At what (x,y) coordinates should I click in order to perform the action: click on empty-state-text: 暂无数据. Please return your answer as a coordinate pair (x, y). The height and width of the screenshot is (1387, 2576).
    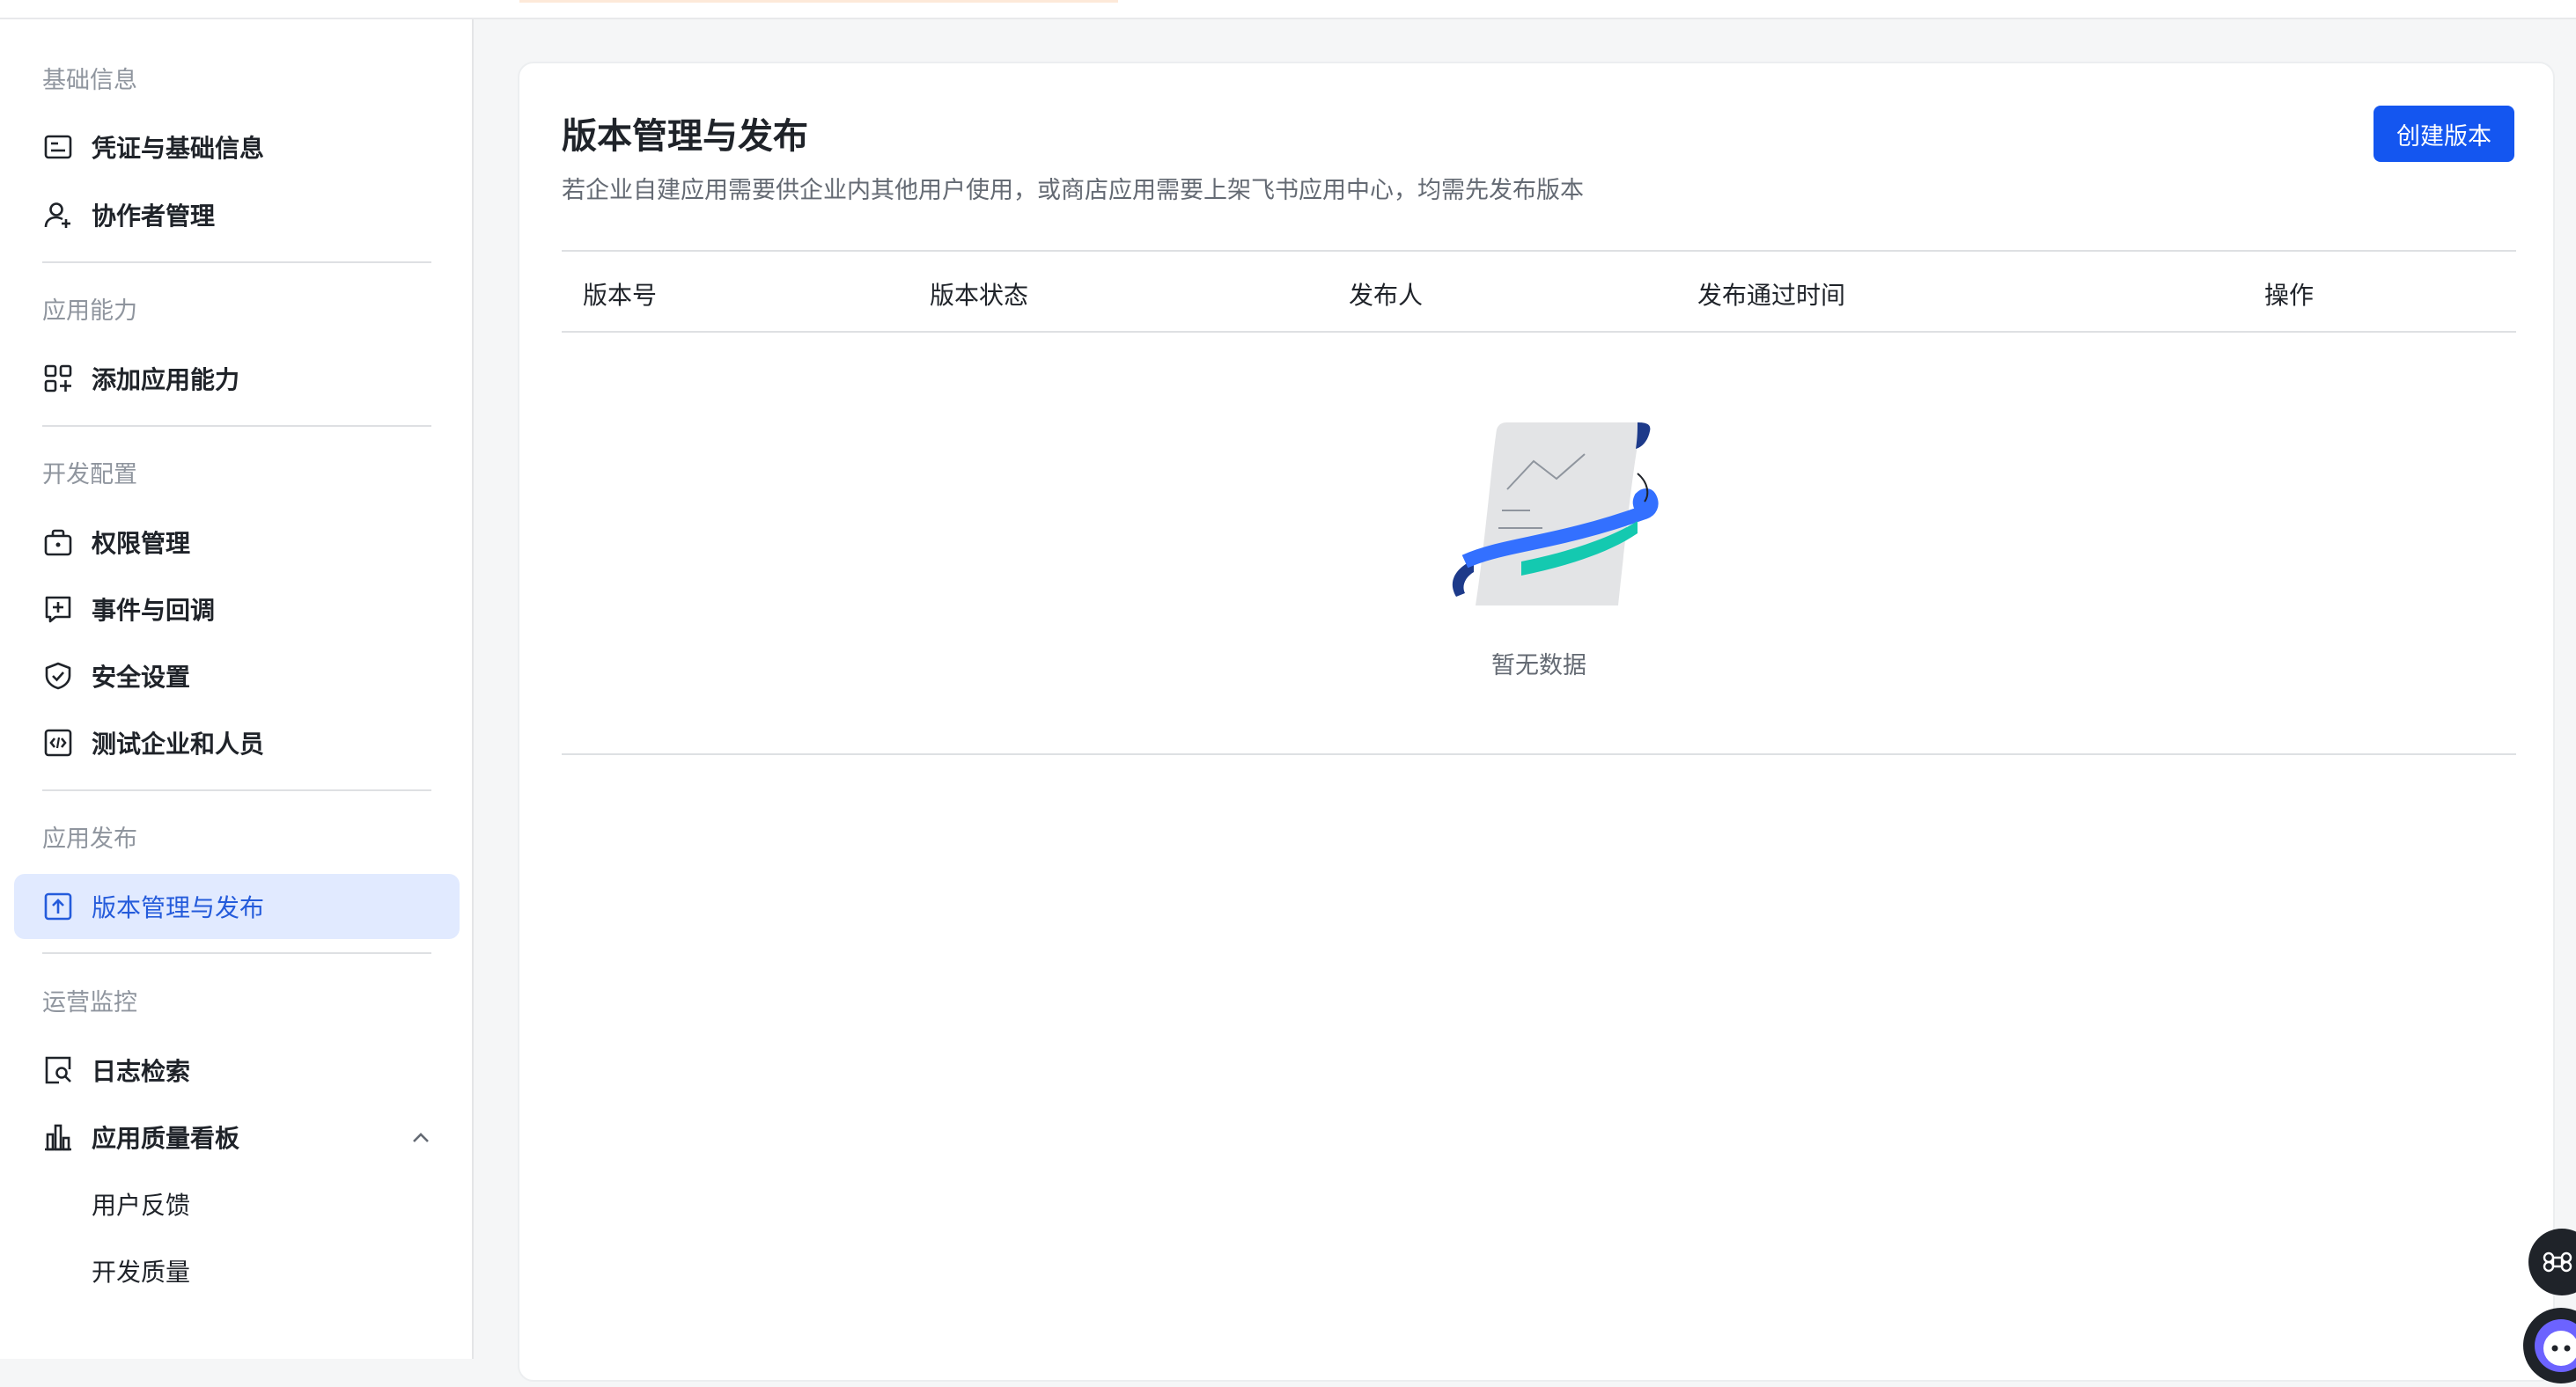
    Looking at the image, I should click on (1538, 665).